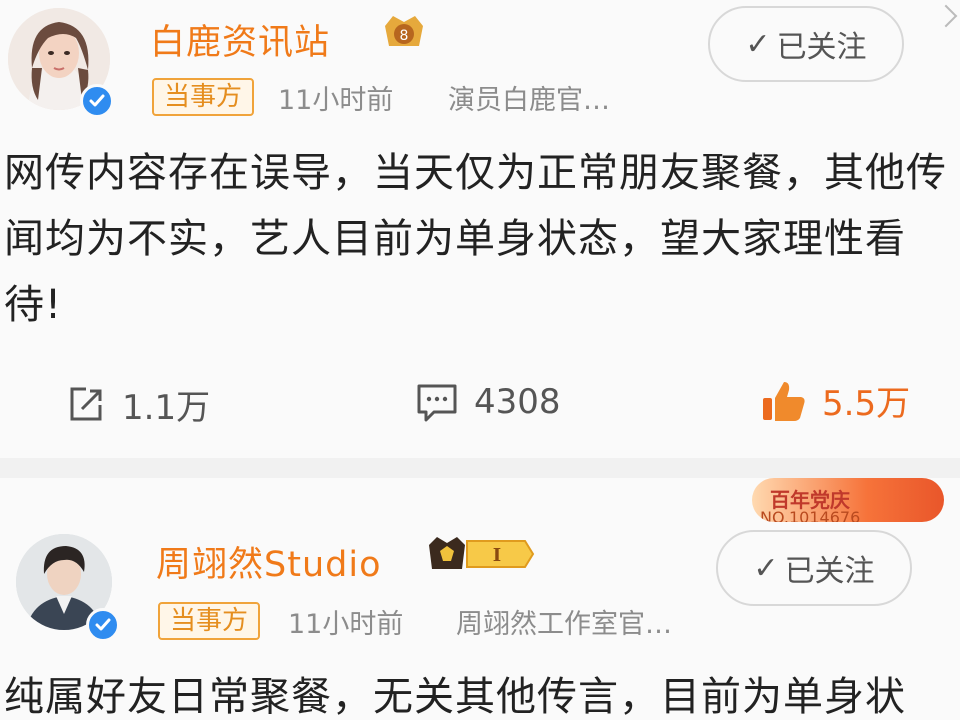 The width and height of the screenshot is (960, 720). What do you see at coordinates (437, 403) in the screenshot?
I see `comment-icon` at bounding box center [437, 403].